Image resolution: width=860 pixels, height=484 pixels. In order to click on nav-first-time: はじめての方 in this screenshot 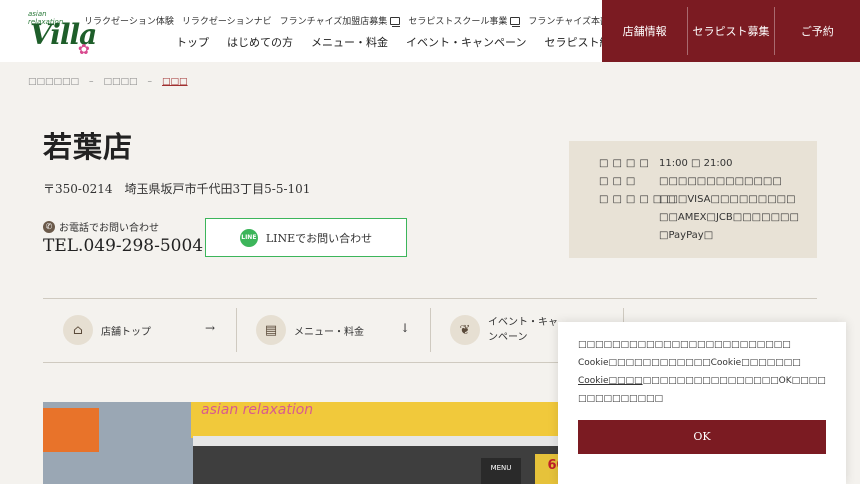, I will do `click(260, 42)`.